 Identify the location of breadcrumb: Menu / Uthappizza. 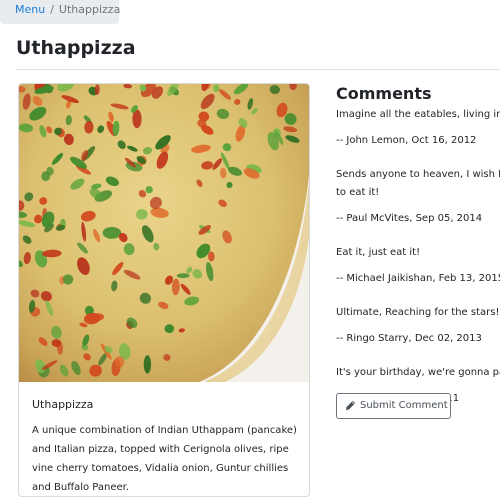
(60, 12).